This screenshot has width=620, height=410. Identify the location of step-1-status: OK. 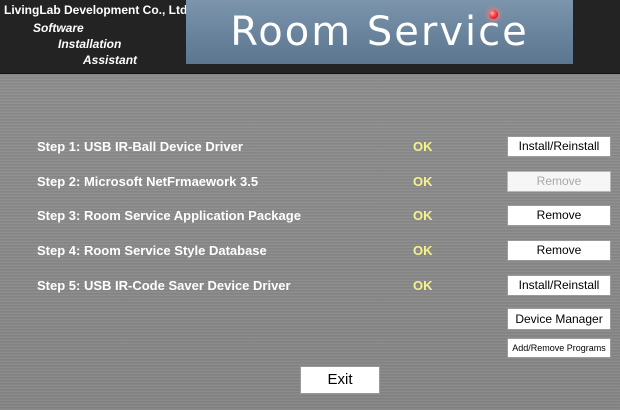
(423, 146).